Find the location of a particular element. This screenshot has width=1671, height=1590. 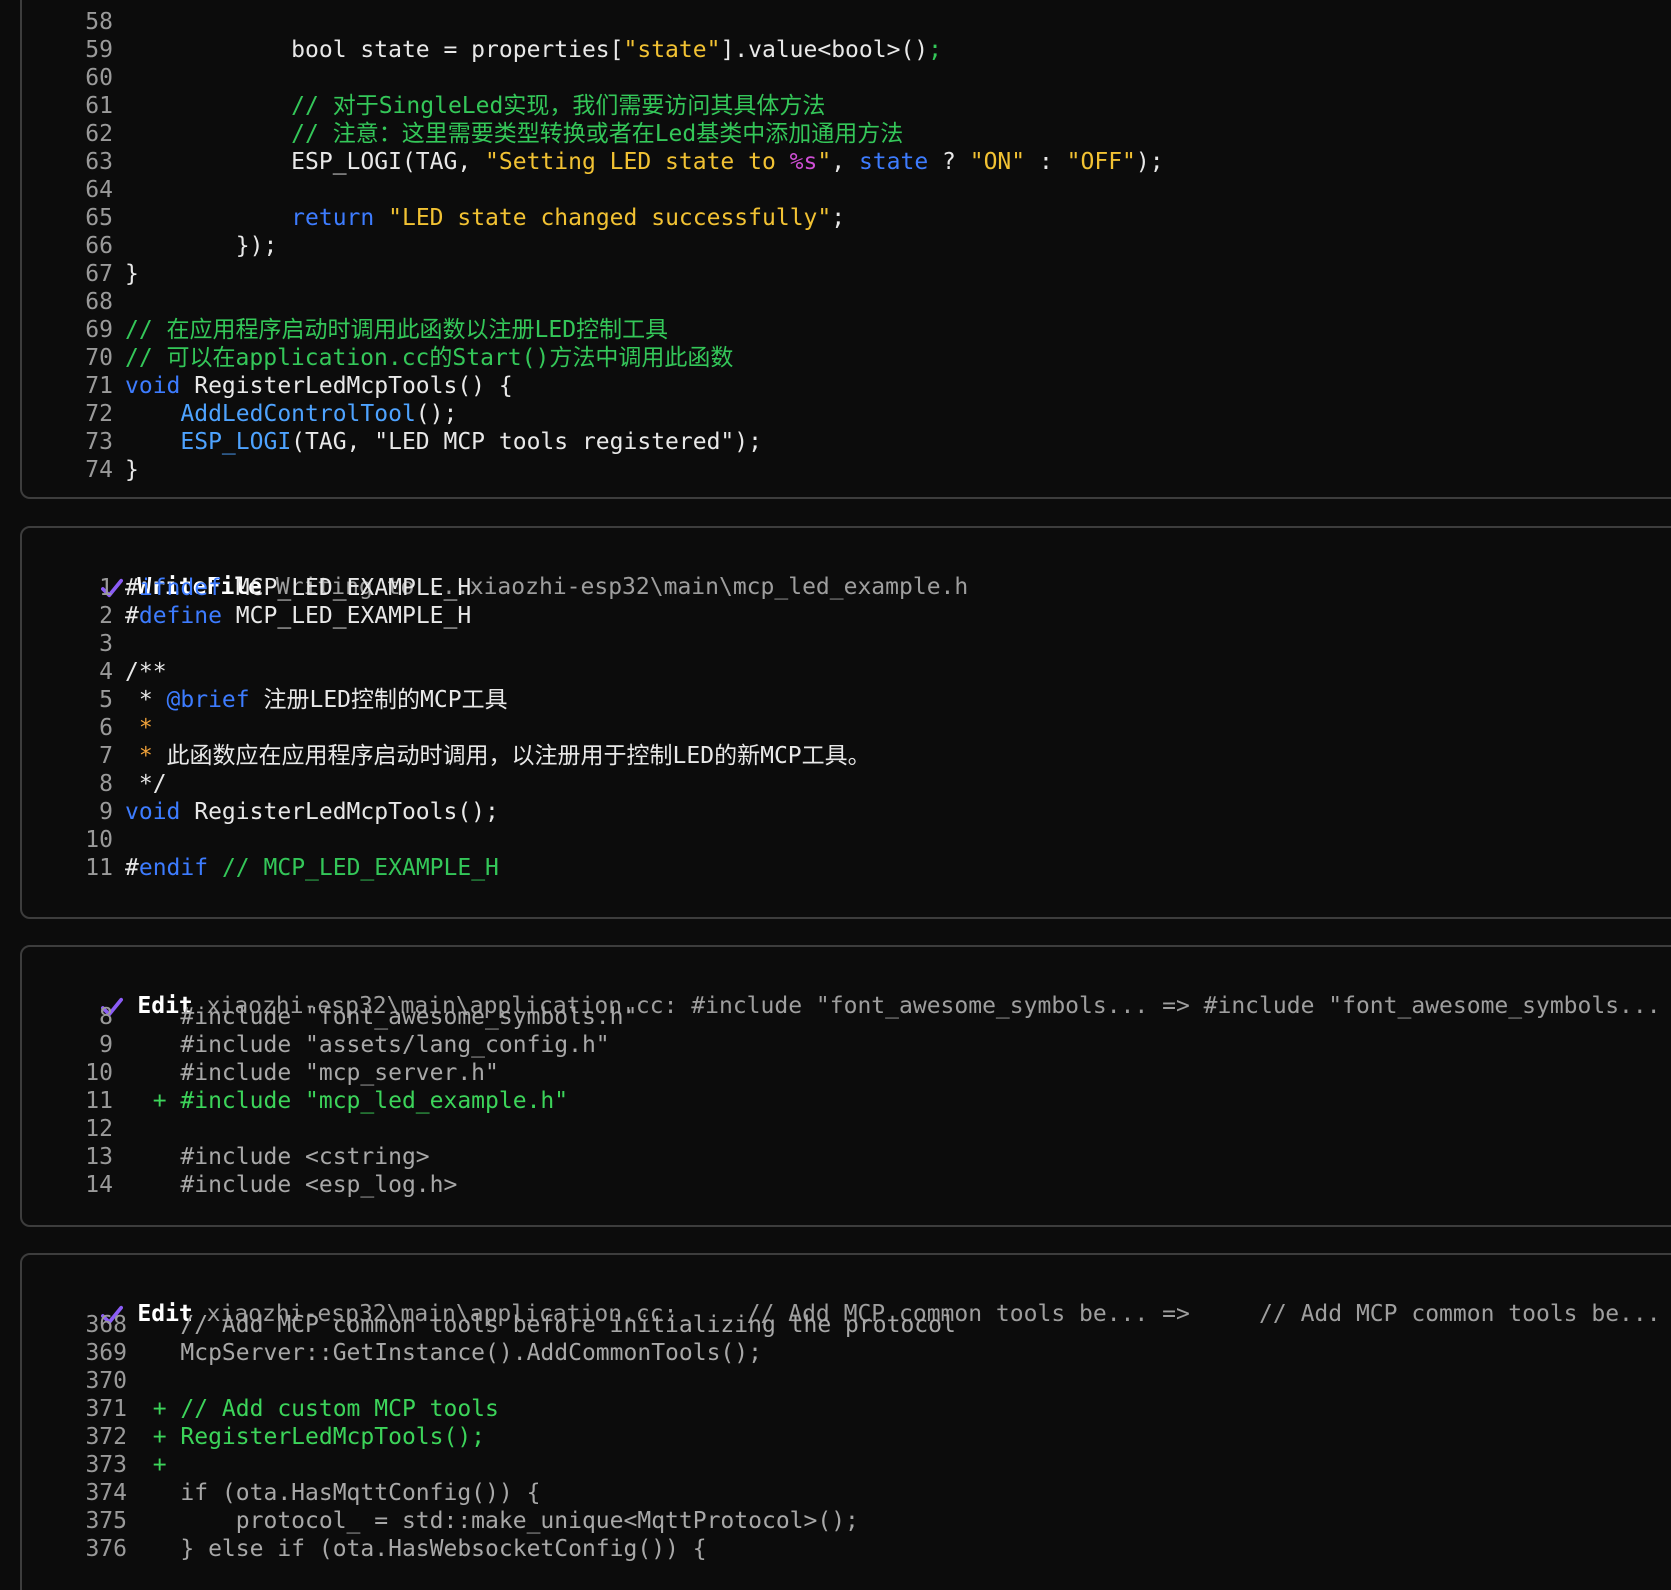

code-token: // 对于SingleLed实现，我们需要访问其具体方法 is located at coordinates (475, 106).